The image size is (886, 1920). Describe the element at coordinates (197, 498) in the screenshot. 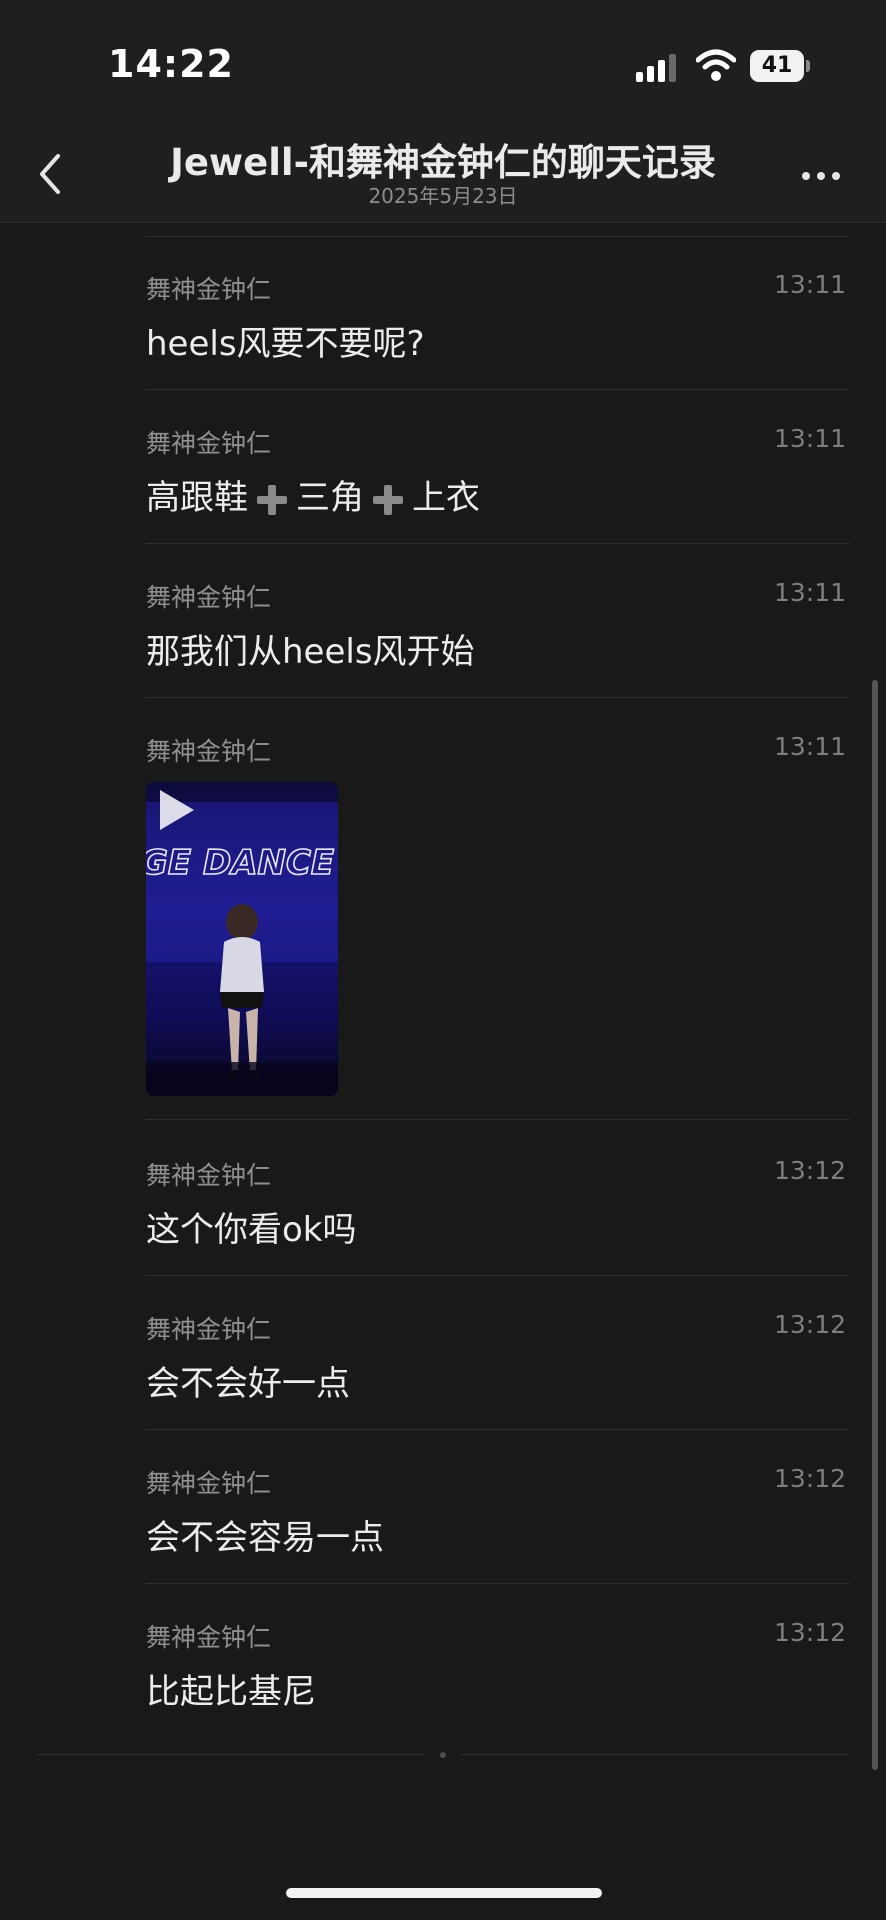

I see `message-text-part: 高跟鞋` at that location.